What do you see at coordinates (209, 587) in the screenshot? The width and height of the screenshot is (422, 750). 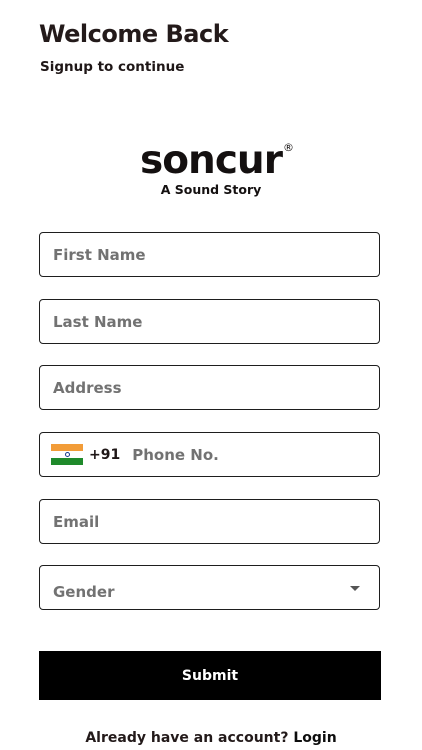 I see `gender-select: Gender` at bounding box center [209, 587].